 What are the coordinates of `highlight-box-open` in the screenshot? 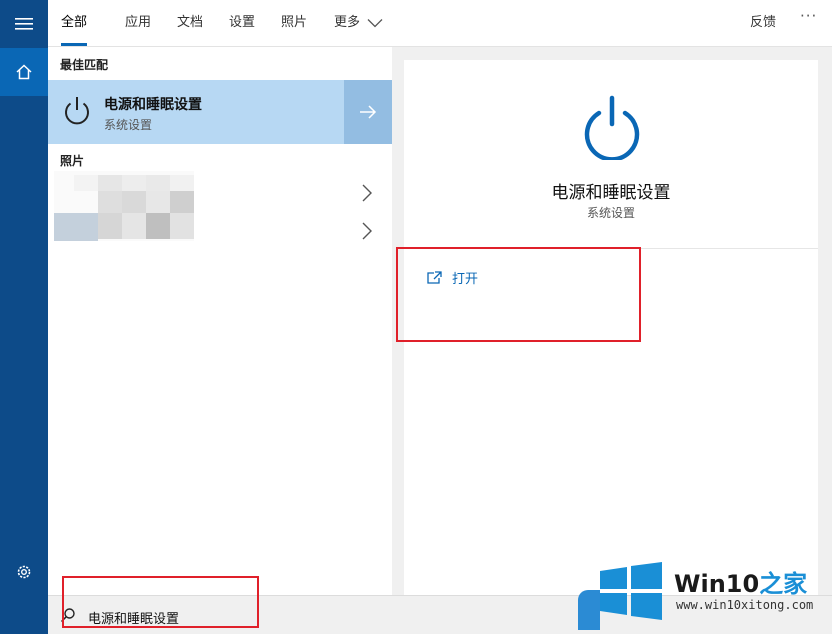 It's located at (518, 294).